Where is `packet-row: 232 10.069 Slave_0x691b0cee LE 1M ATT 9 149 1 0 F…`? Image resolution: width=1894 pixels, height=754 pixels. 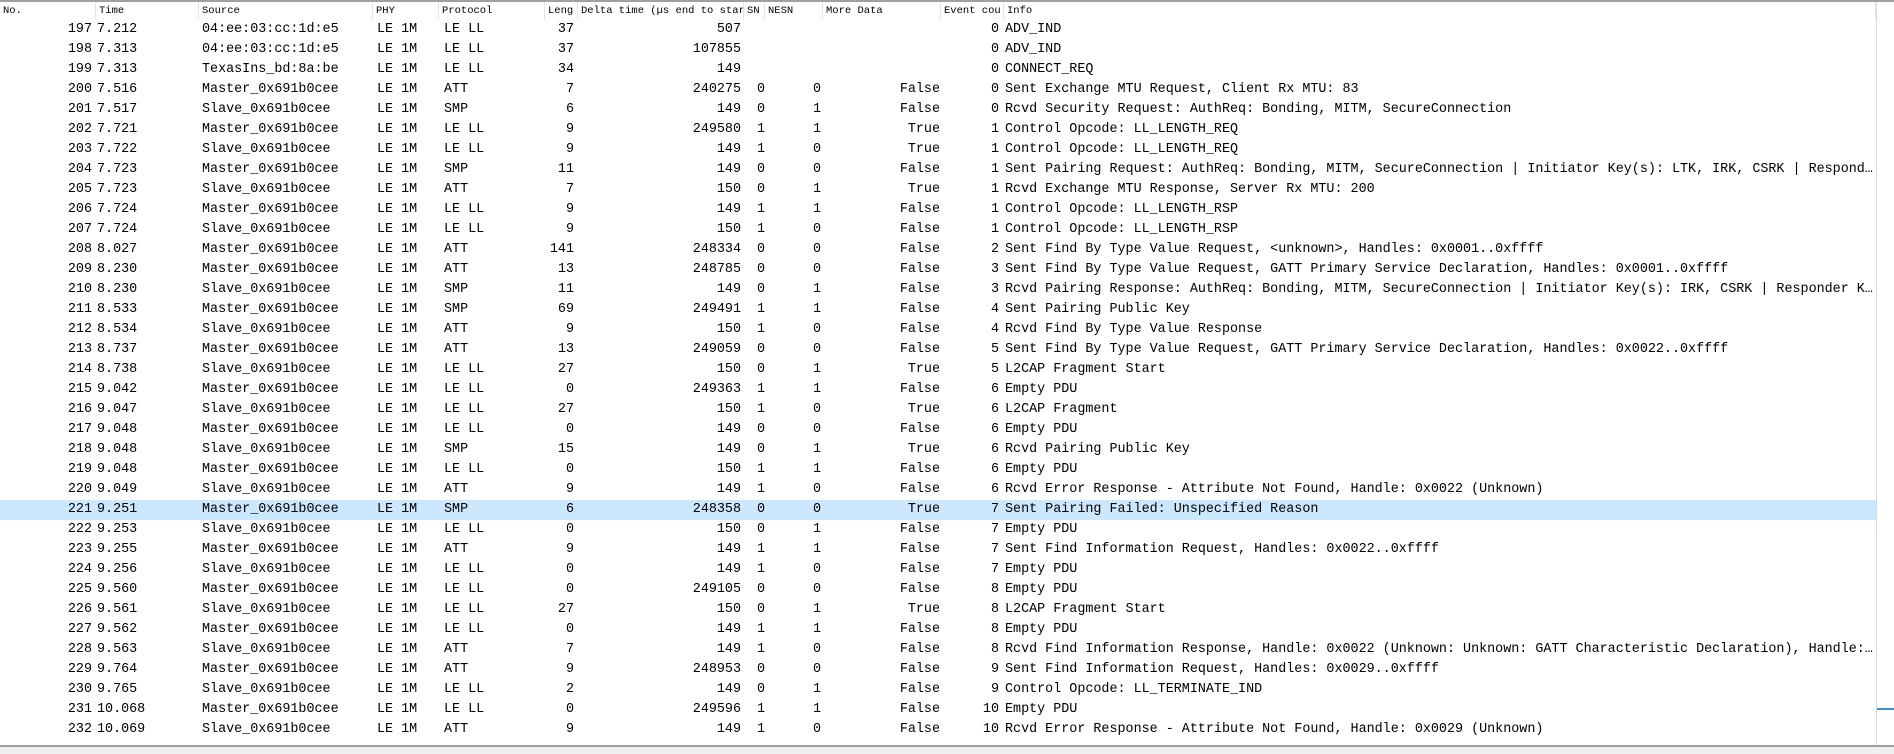
packet-row: 232 10.069 Slave_0x691b0cee LE 1M ATT 9 149 1 0 F… is located at coordinates (938, 730).